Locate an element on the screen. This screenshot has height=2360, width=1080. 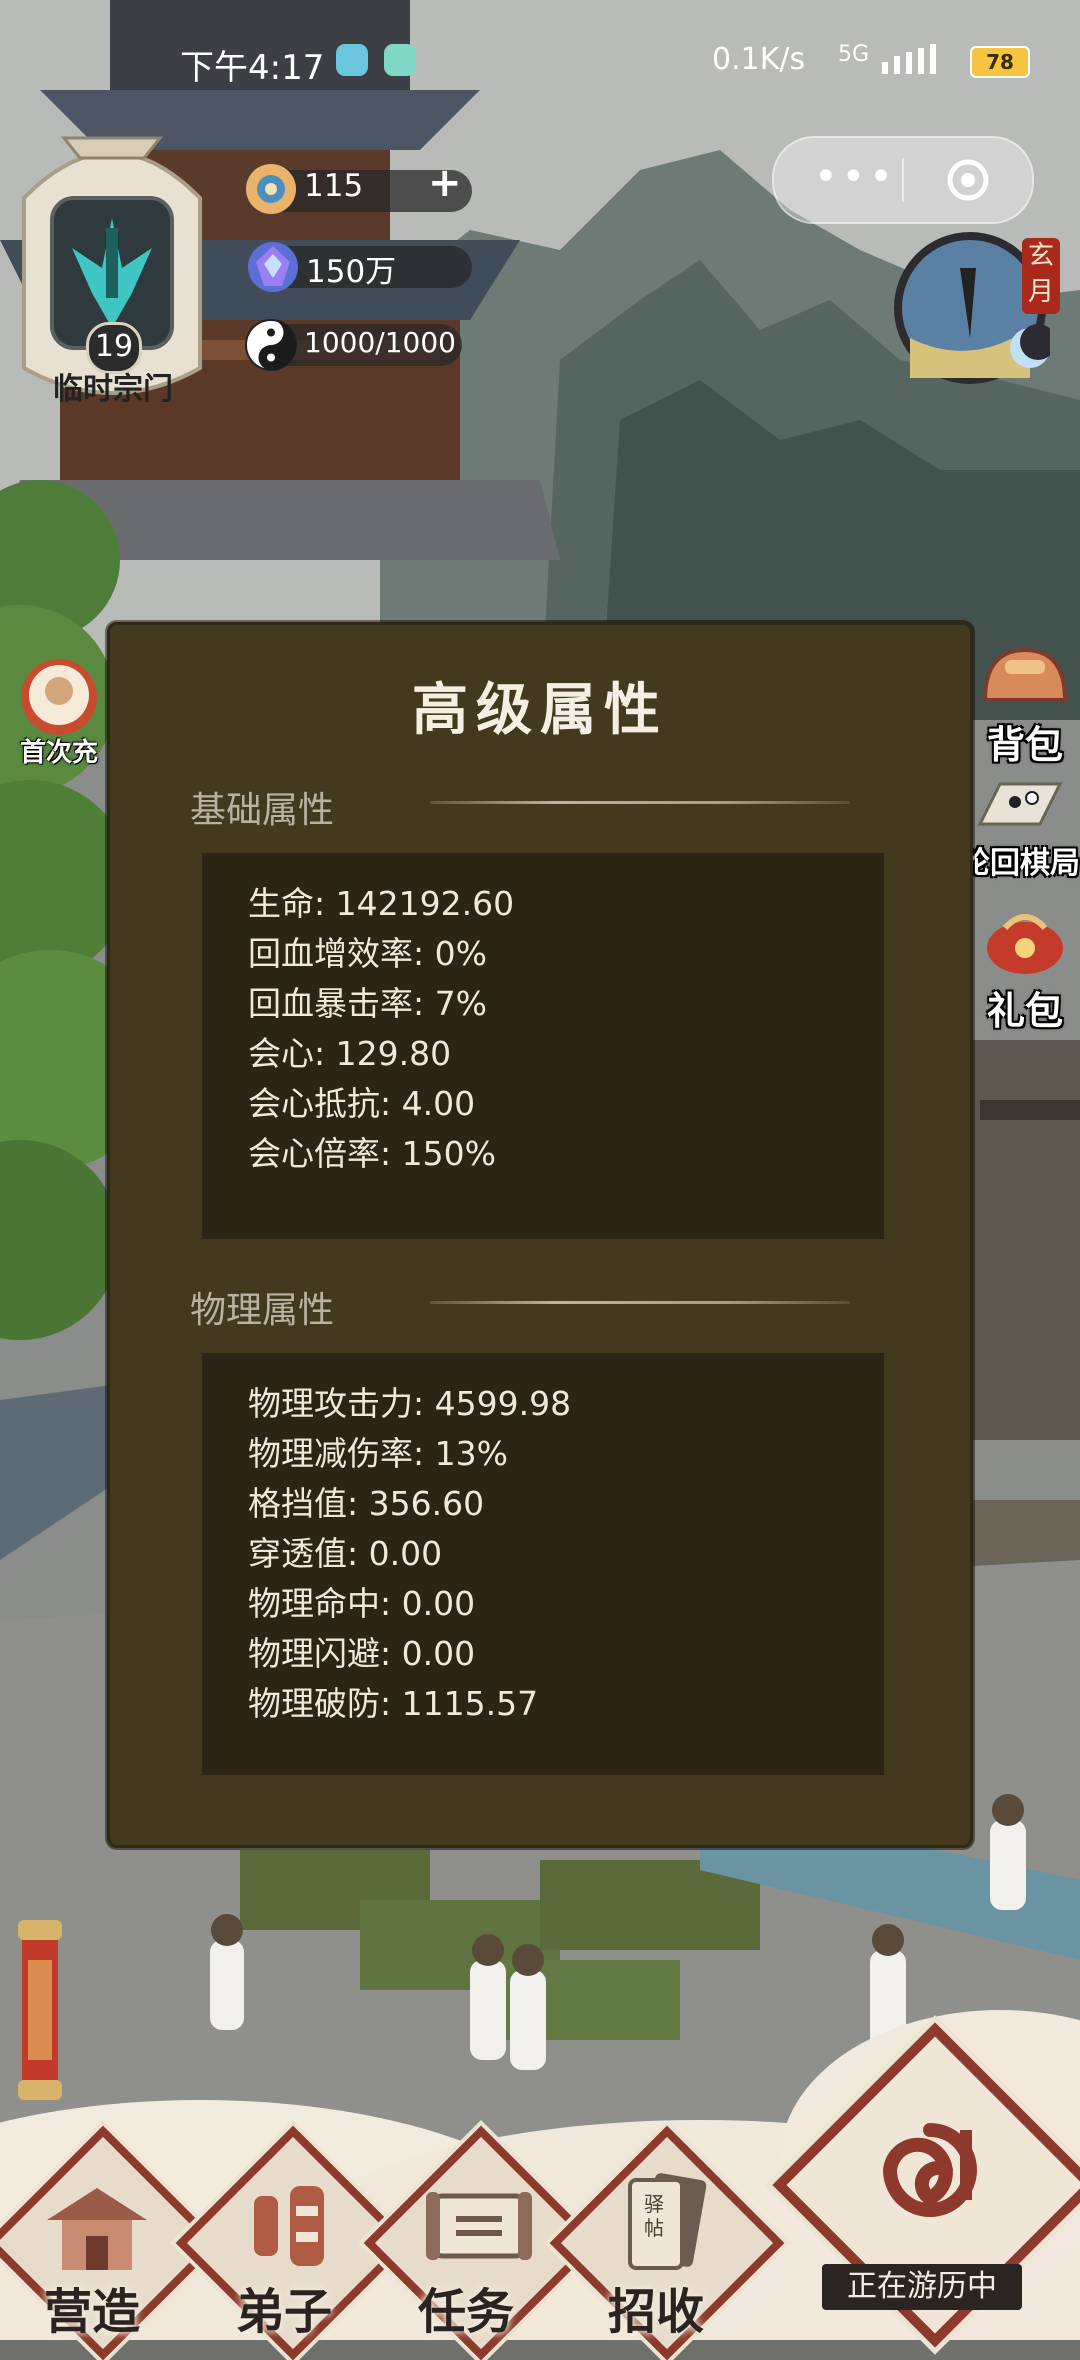
spirit-stone-value: 150万 is located at coordinates (351, 272).